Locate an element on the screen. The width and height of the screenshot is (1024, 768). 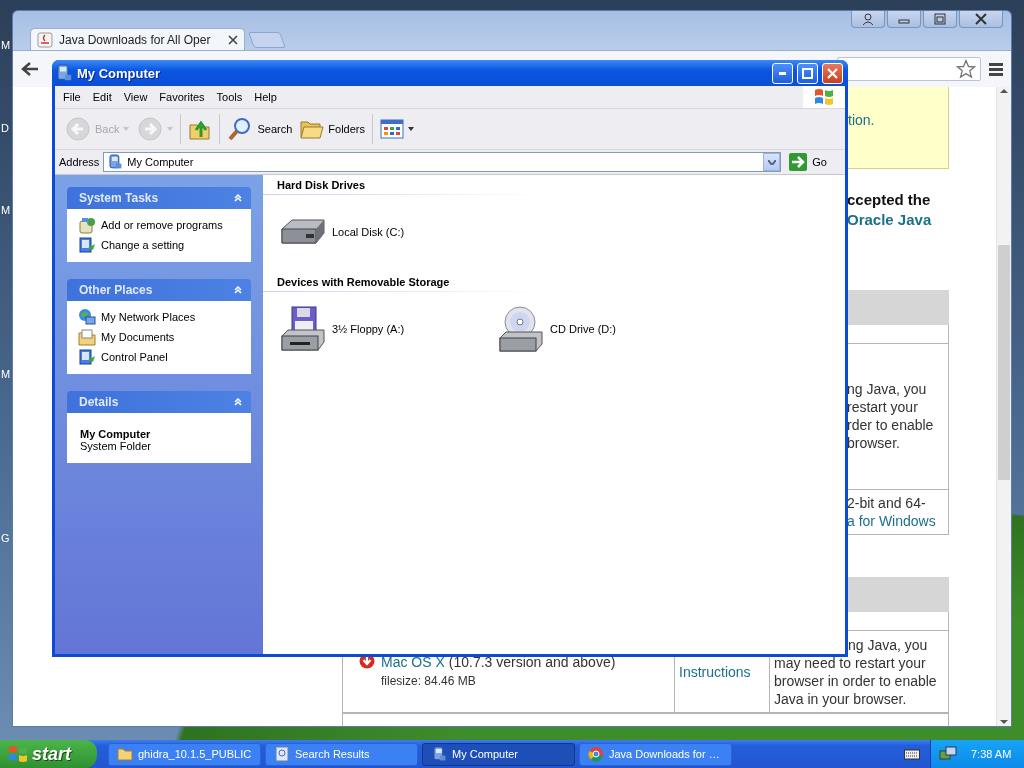
address-field: My Computer is located at coordinates (442, 162).